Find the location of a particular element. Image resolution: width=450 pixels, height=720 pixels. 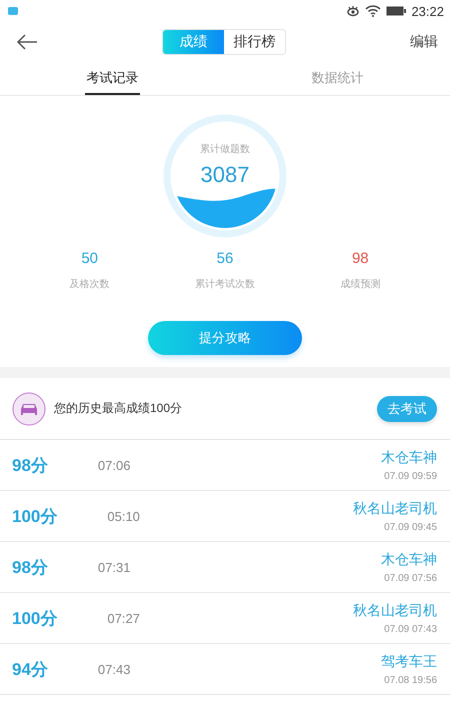

record-duration: 07:31 is located at coordinates (114, 567).